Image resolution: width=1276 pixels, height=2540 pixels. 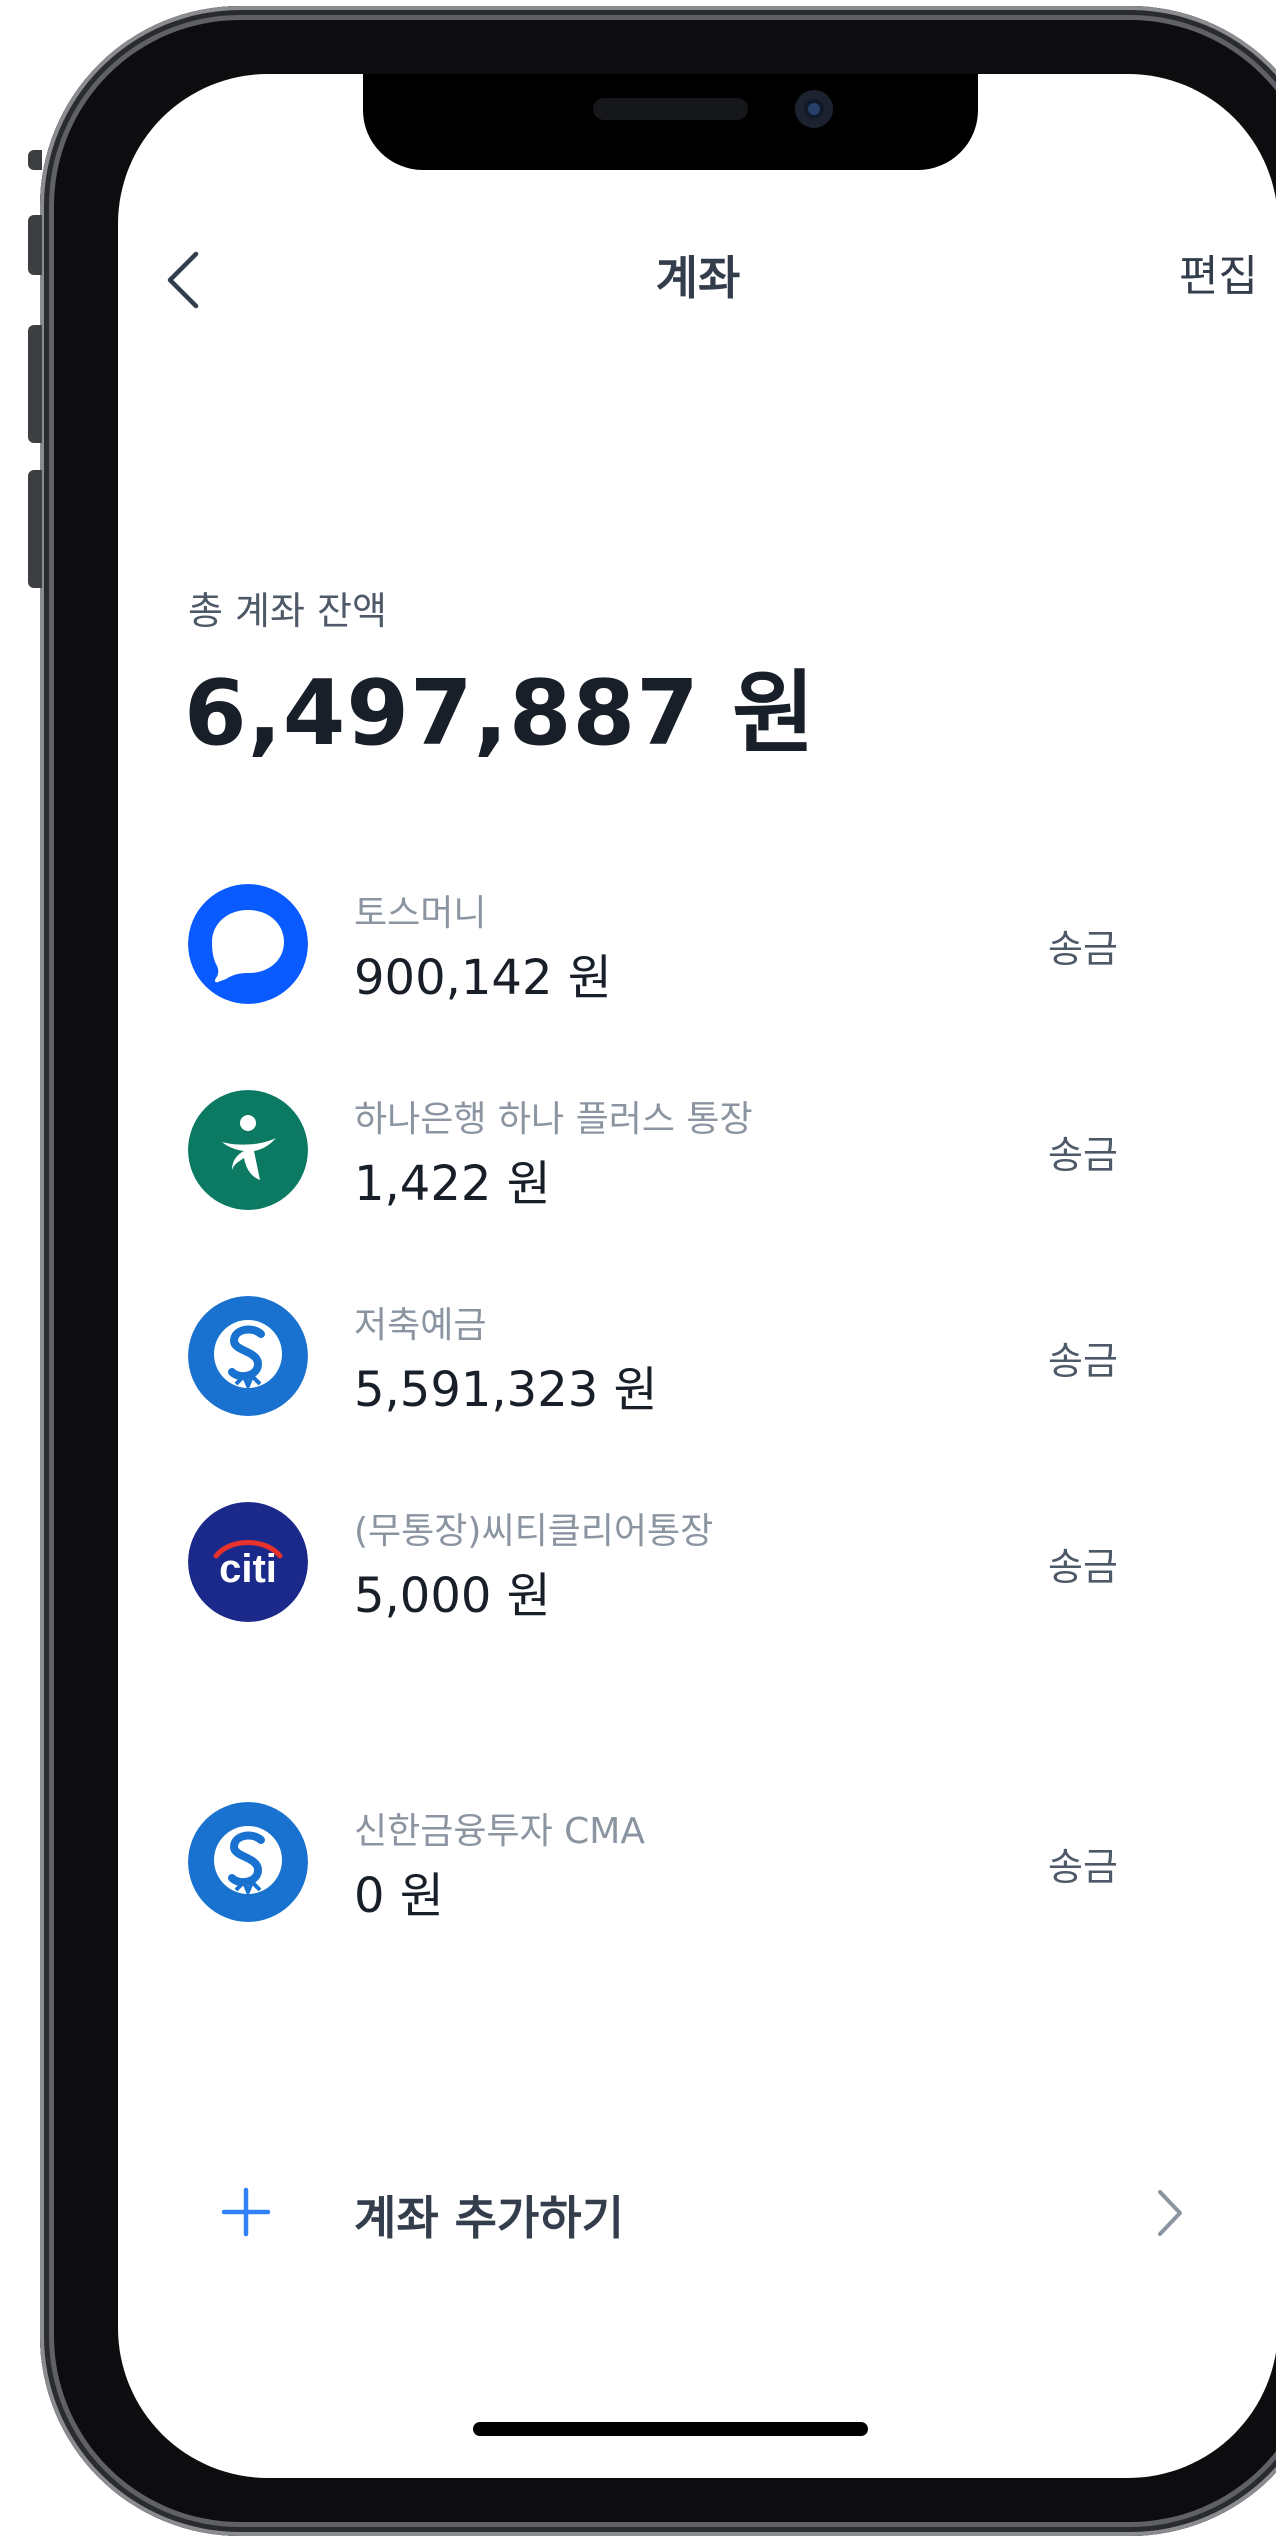 I want to click on add-account-button: 계좌 추가하기, so click(x=688, y=2214).